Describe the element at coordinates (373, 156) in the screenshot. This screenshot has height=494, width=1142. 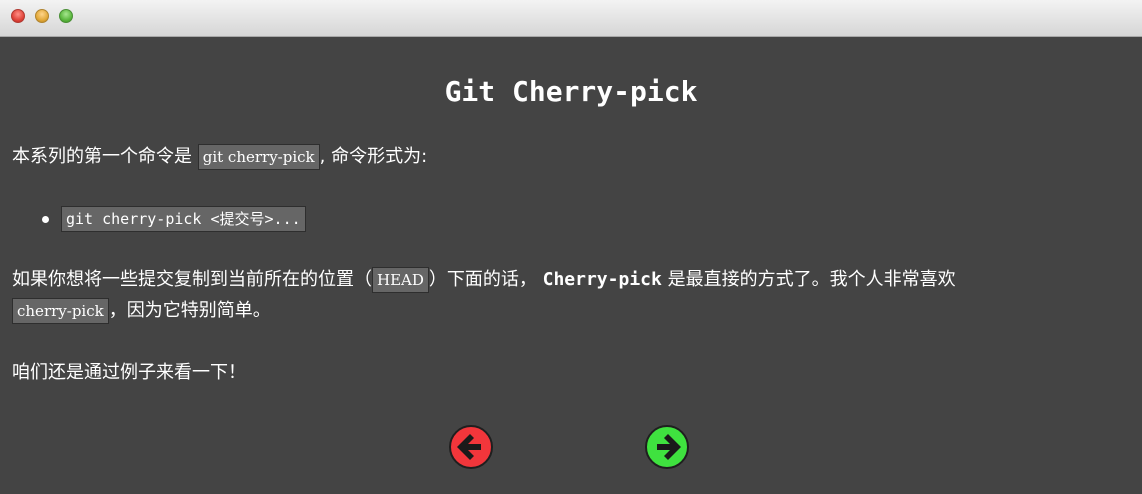
I see `intro-text-after: , 命令形式为:` at that location.